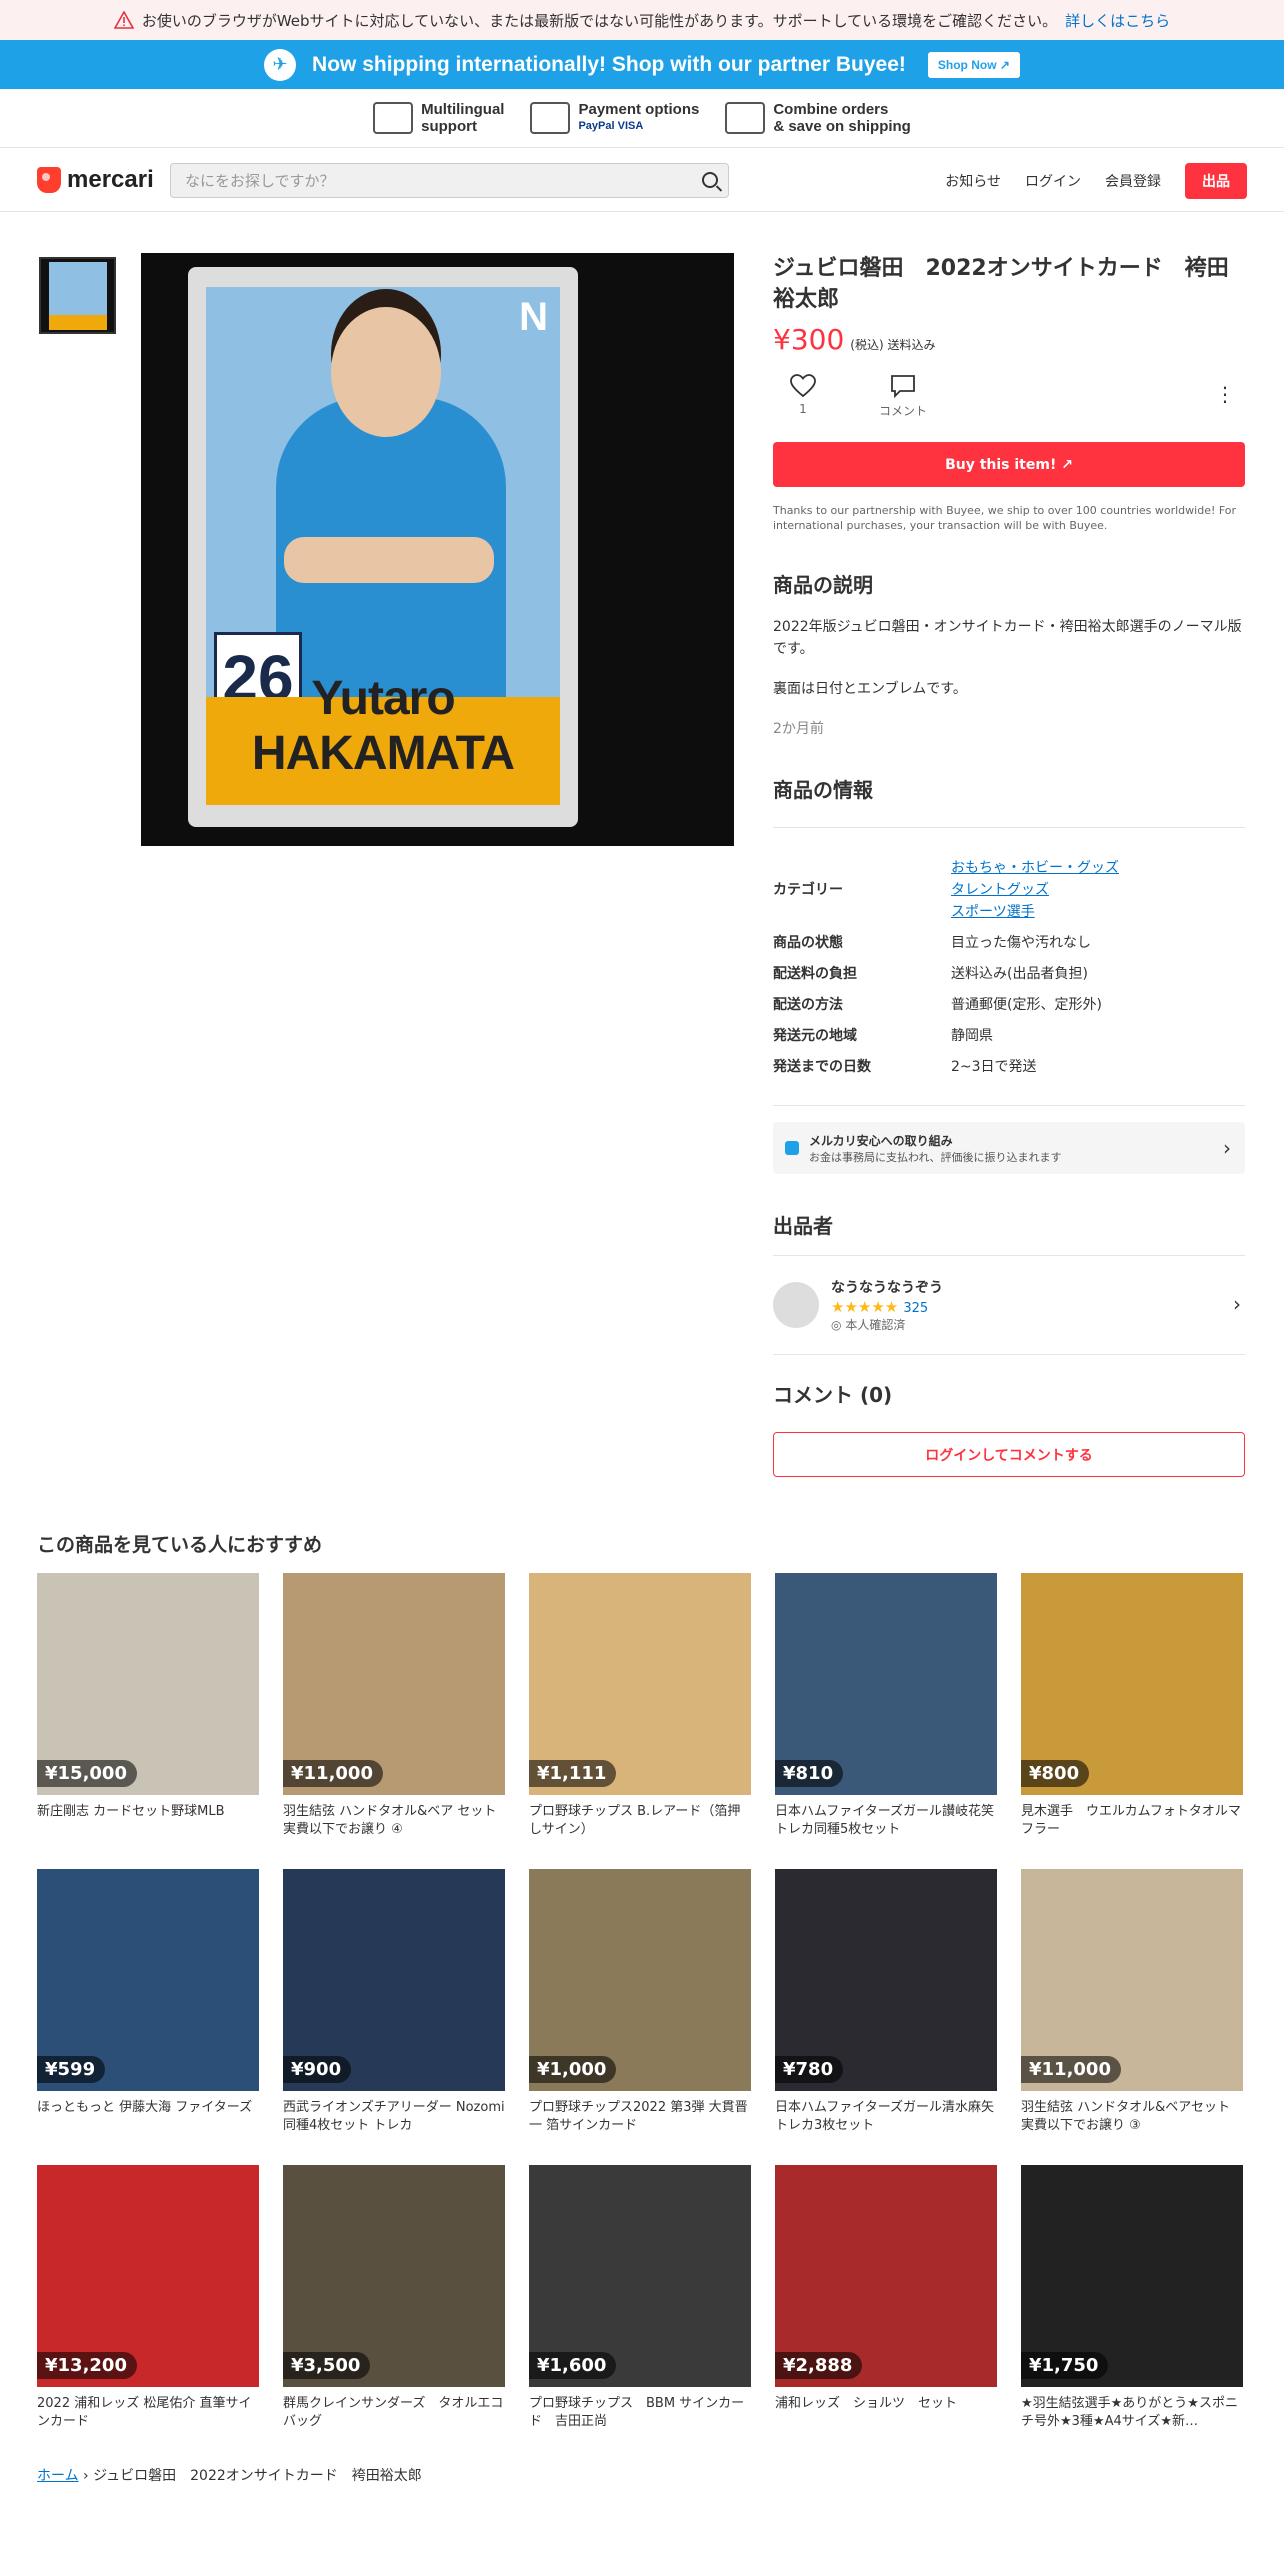 Image resolution: width=1284 pixels, height=2568 pixels. I want to click on verified-icon: ◎, so click(836, 1325).